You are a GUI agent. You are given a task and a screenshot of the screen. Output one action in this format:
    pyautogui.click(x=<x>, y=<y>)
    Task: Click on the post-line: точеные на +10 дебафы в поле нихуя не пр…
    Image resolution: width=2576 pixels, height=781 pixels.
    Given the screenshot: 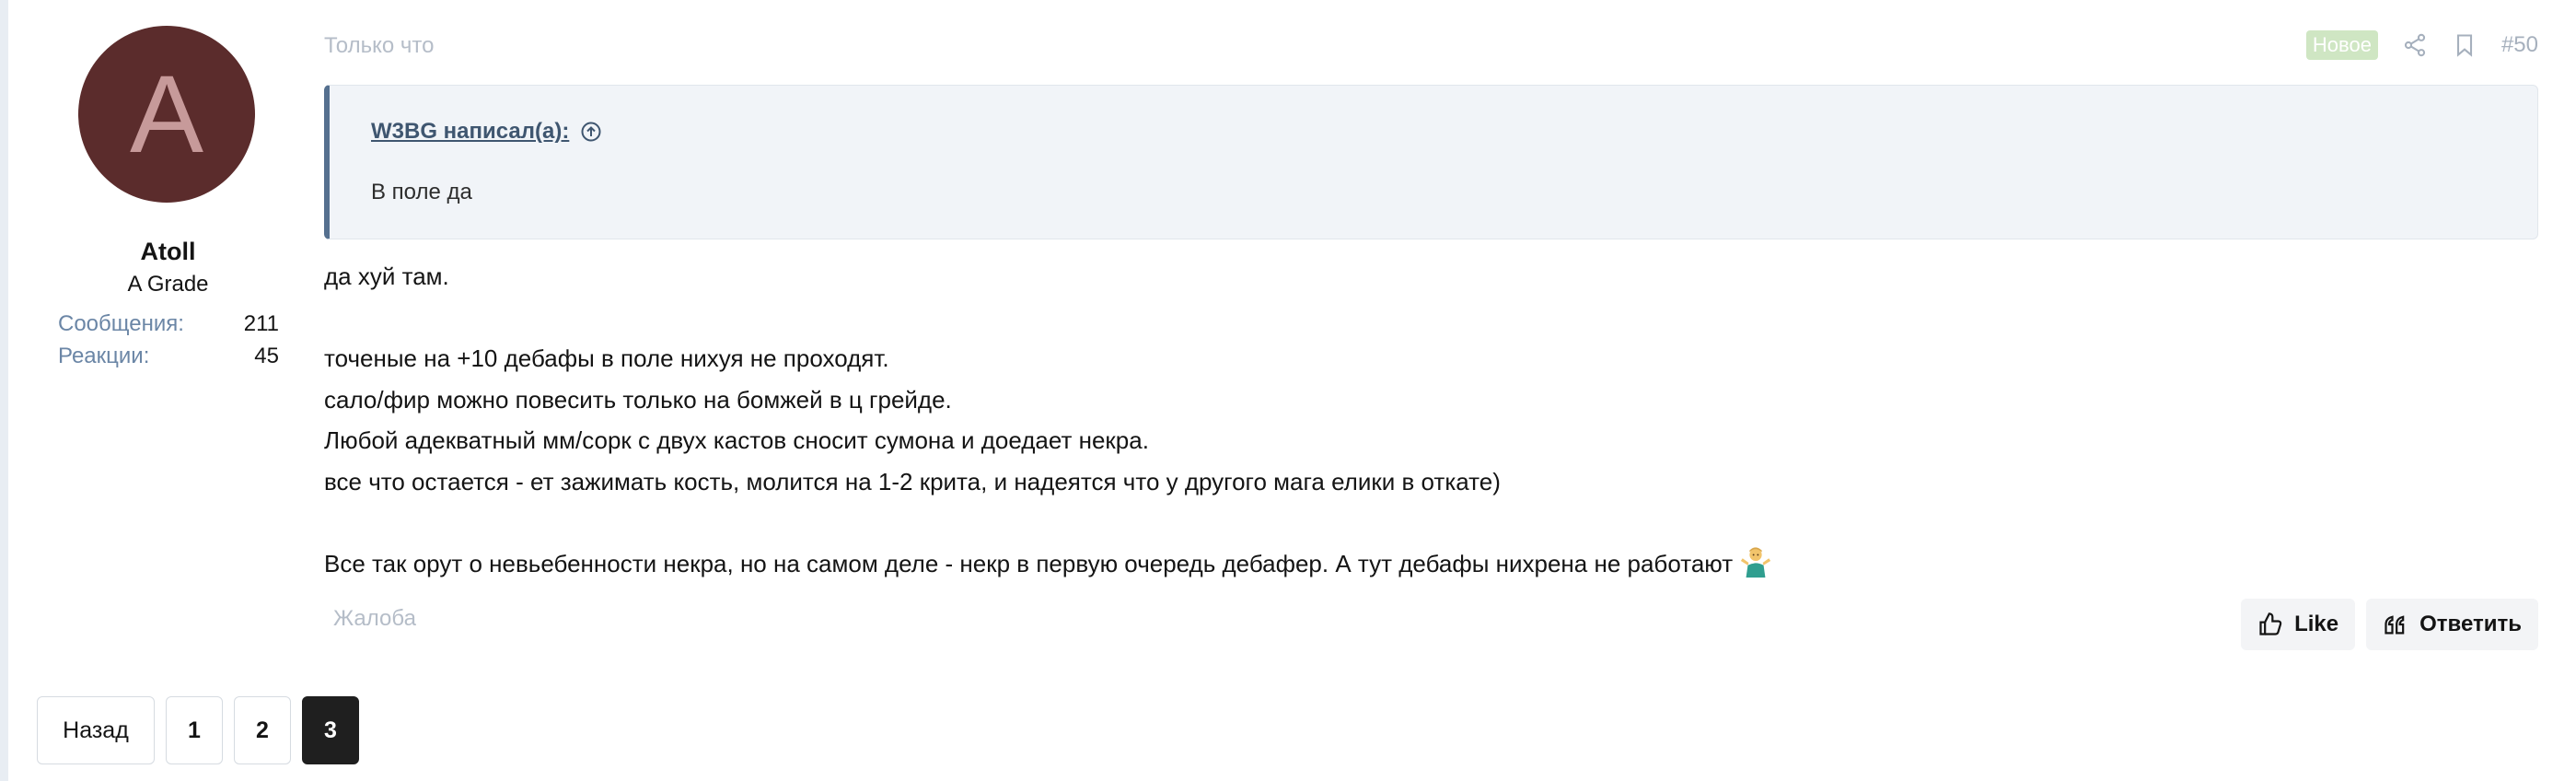 What is the action you would take?
    pyautogui.click(x=606, y=358)
    